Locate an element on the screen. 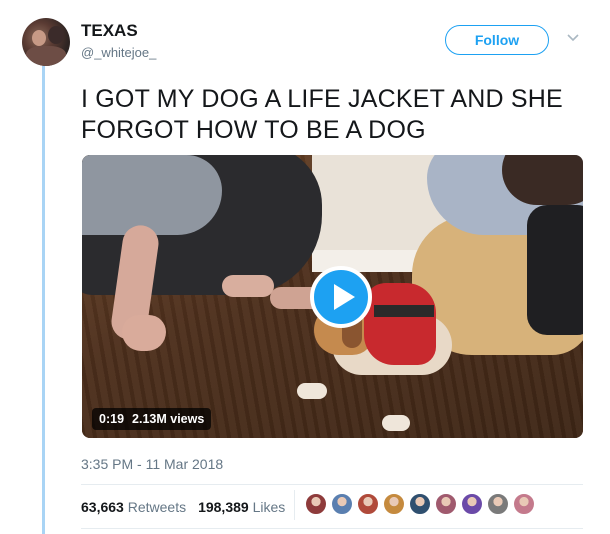 This screenshot has width=610, height=534. tweet-timestamp: 3:35 PM - 11 Mar 2018 is located at coordinates (152, 464).